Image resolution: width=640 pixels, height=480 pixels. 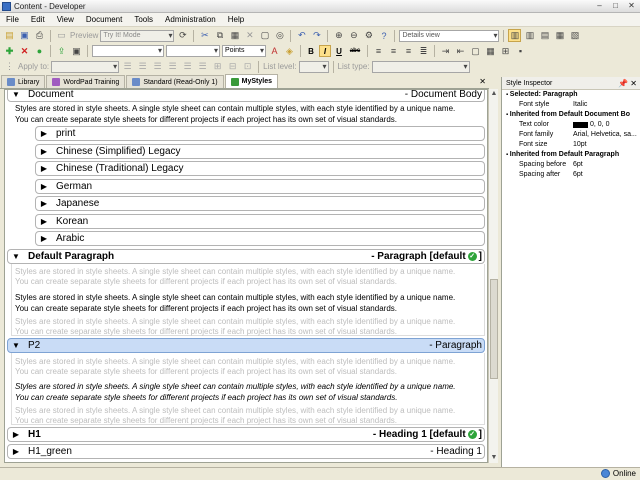 What do you see at coordinates (182, 35) in the screenshot?
I see `refresh-icon: ⟳` at bounding box center [182, 35].